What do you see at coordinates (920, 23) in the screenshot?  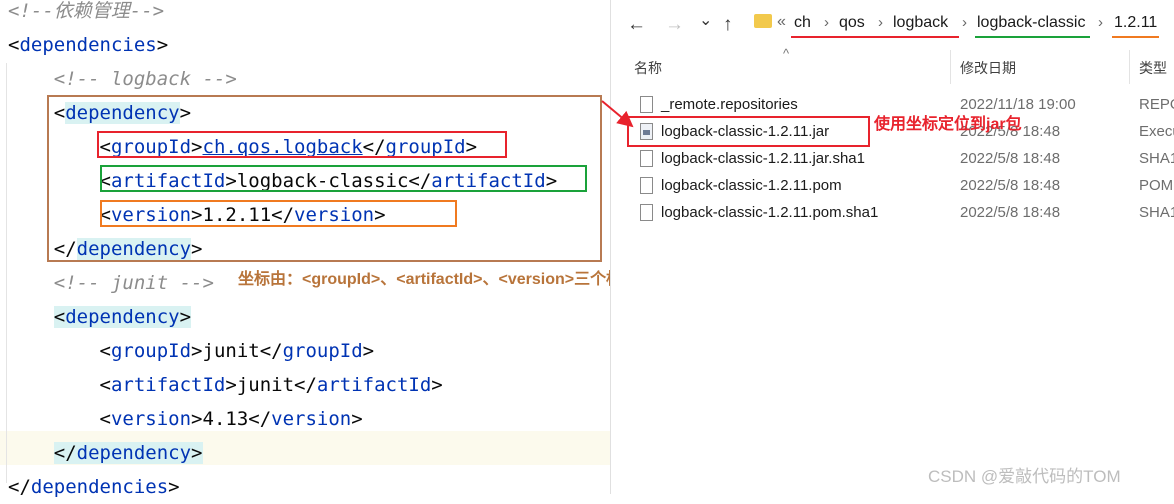 I see `breadcrumb-logback: logback` at bounding box center [920, 23].